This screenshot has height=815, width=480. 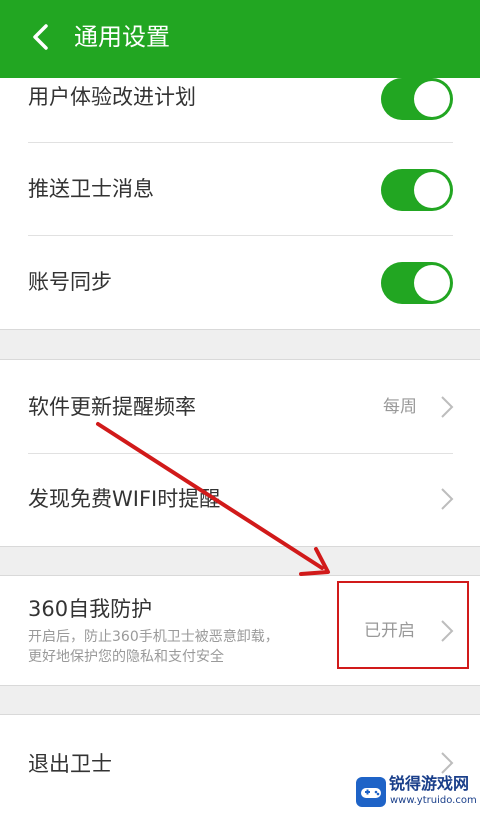 What do you see at coordinates (433, 800) in the screenshot?
I see `watermark-url: www.ytruido.com` at bounding box center [433, 800].